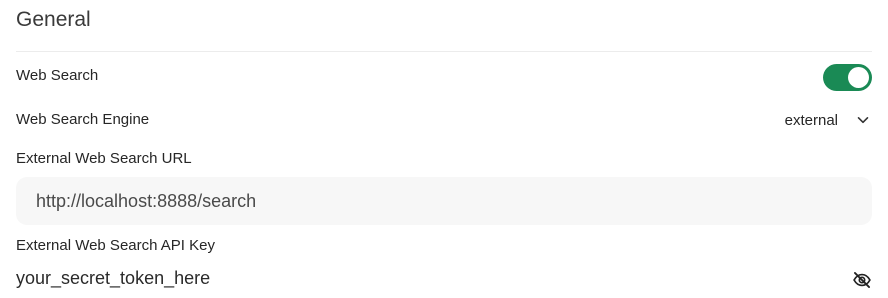  What do you see at coordinates (444, 51) in the screenshot?
I see `section-divider` at bounding box center [444, 51].